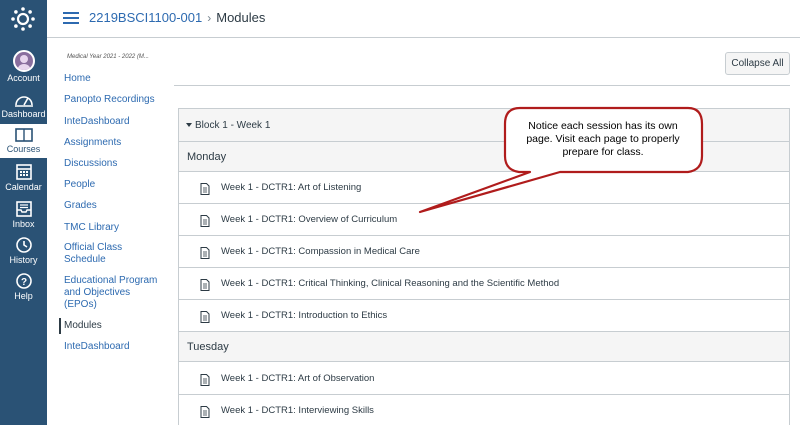 The height and width of the screenshot is (425, 800). What do you see at coordinates (145, 17) in the screenshot?
I see `breadcrumb-course-link: 2219BSCI1100-001` at bounding box center [145, 17].